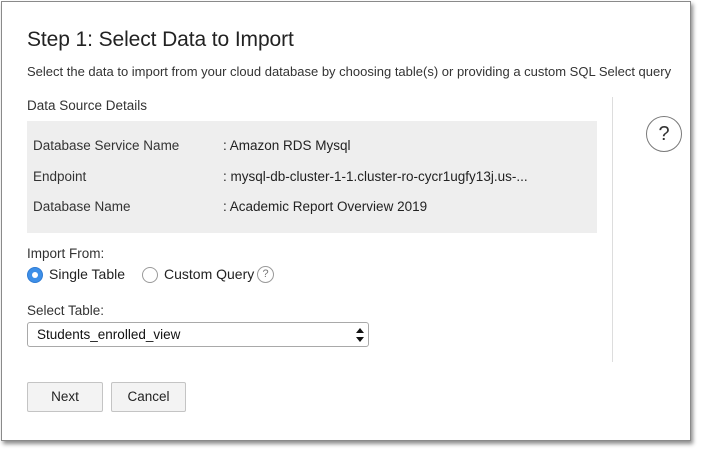 Image resolution: width=701 pixels, height=451 pixels. What do you see at coordinates (148, 397) in the screenshot?
I see `cancel-button: Cancel` at bounding box center [148, 397].